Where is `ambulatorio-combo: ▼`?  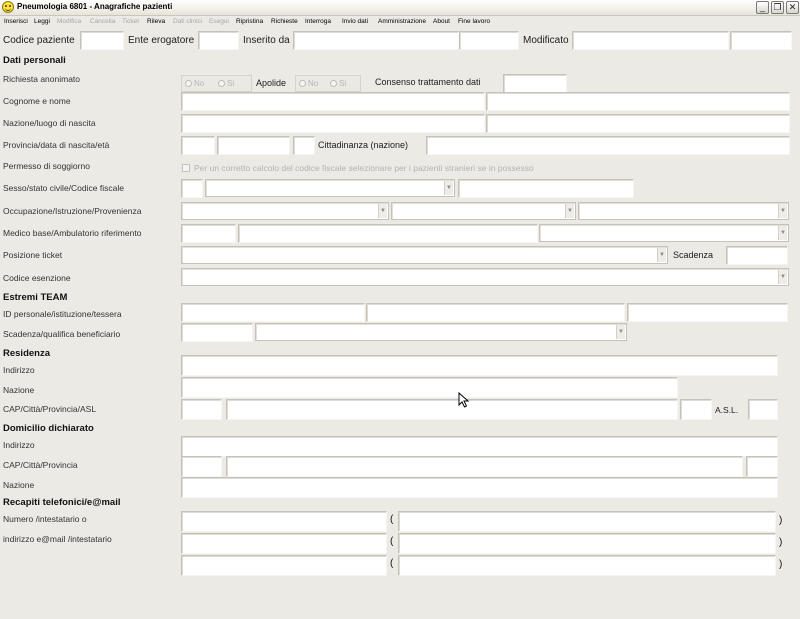
ambulatorio-combo: ▼ is located at coordinates (664, 233).